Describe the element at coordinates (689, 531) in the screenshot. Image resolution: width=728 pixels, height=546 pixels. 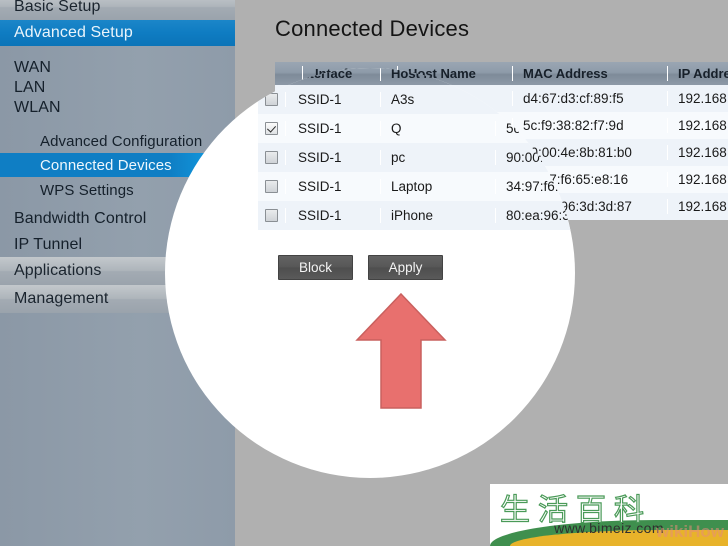
I see `watermark-ghost-text: wikiHow` at that location.